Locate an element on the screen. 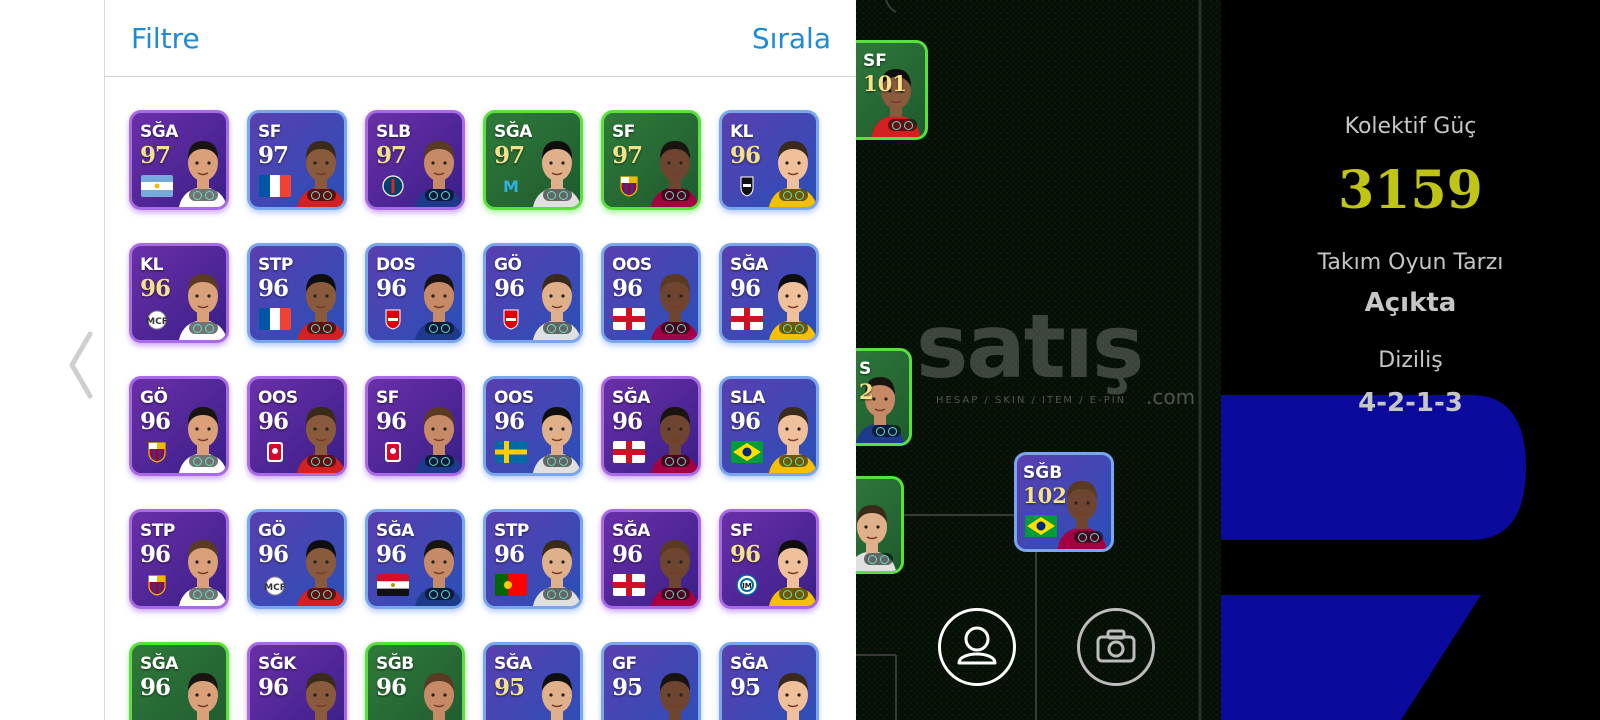 This screenshot has height=720, width=1600. player-card: SLB 97 is located at coordinates (415, 160).